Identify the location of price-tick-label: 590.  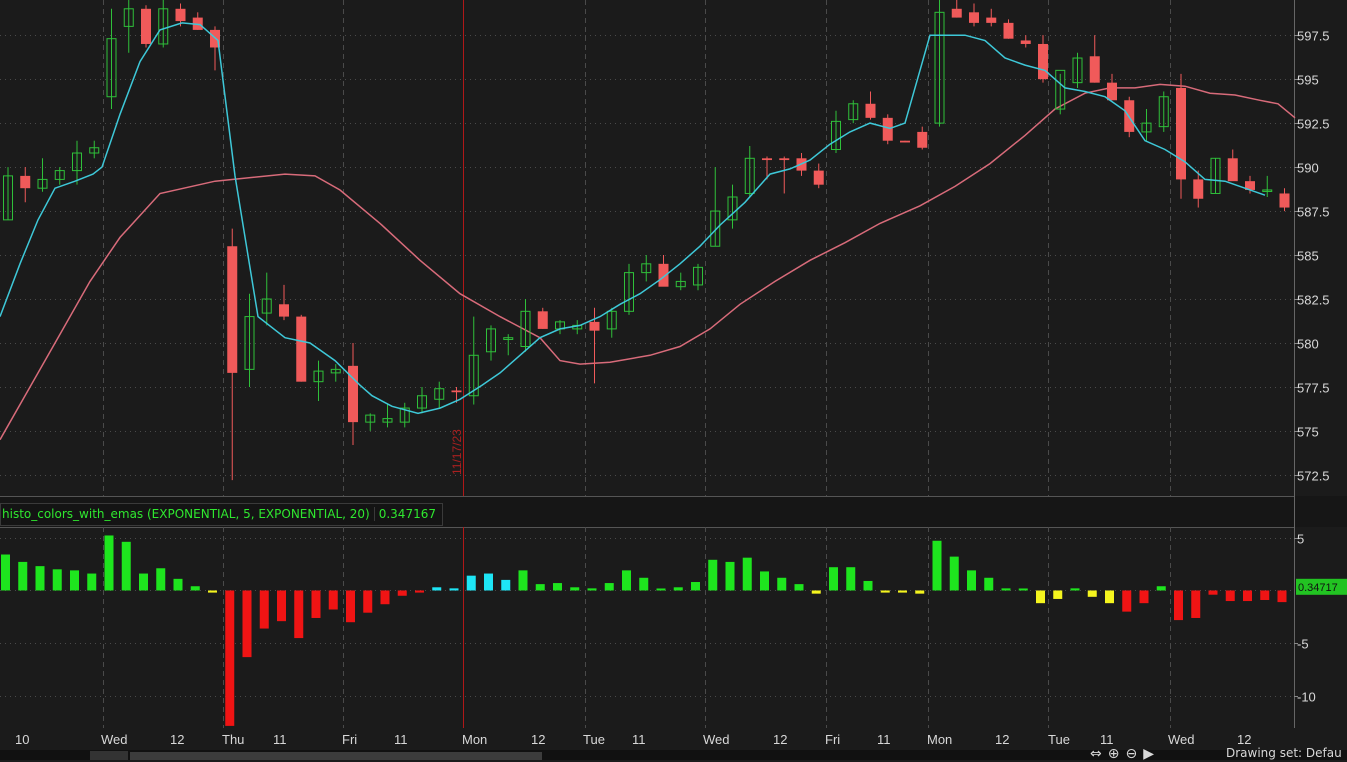
(1308, 168).